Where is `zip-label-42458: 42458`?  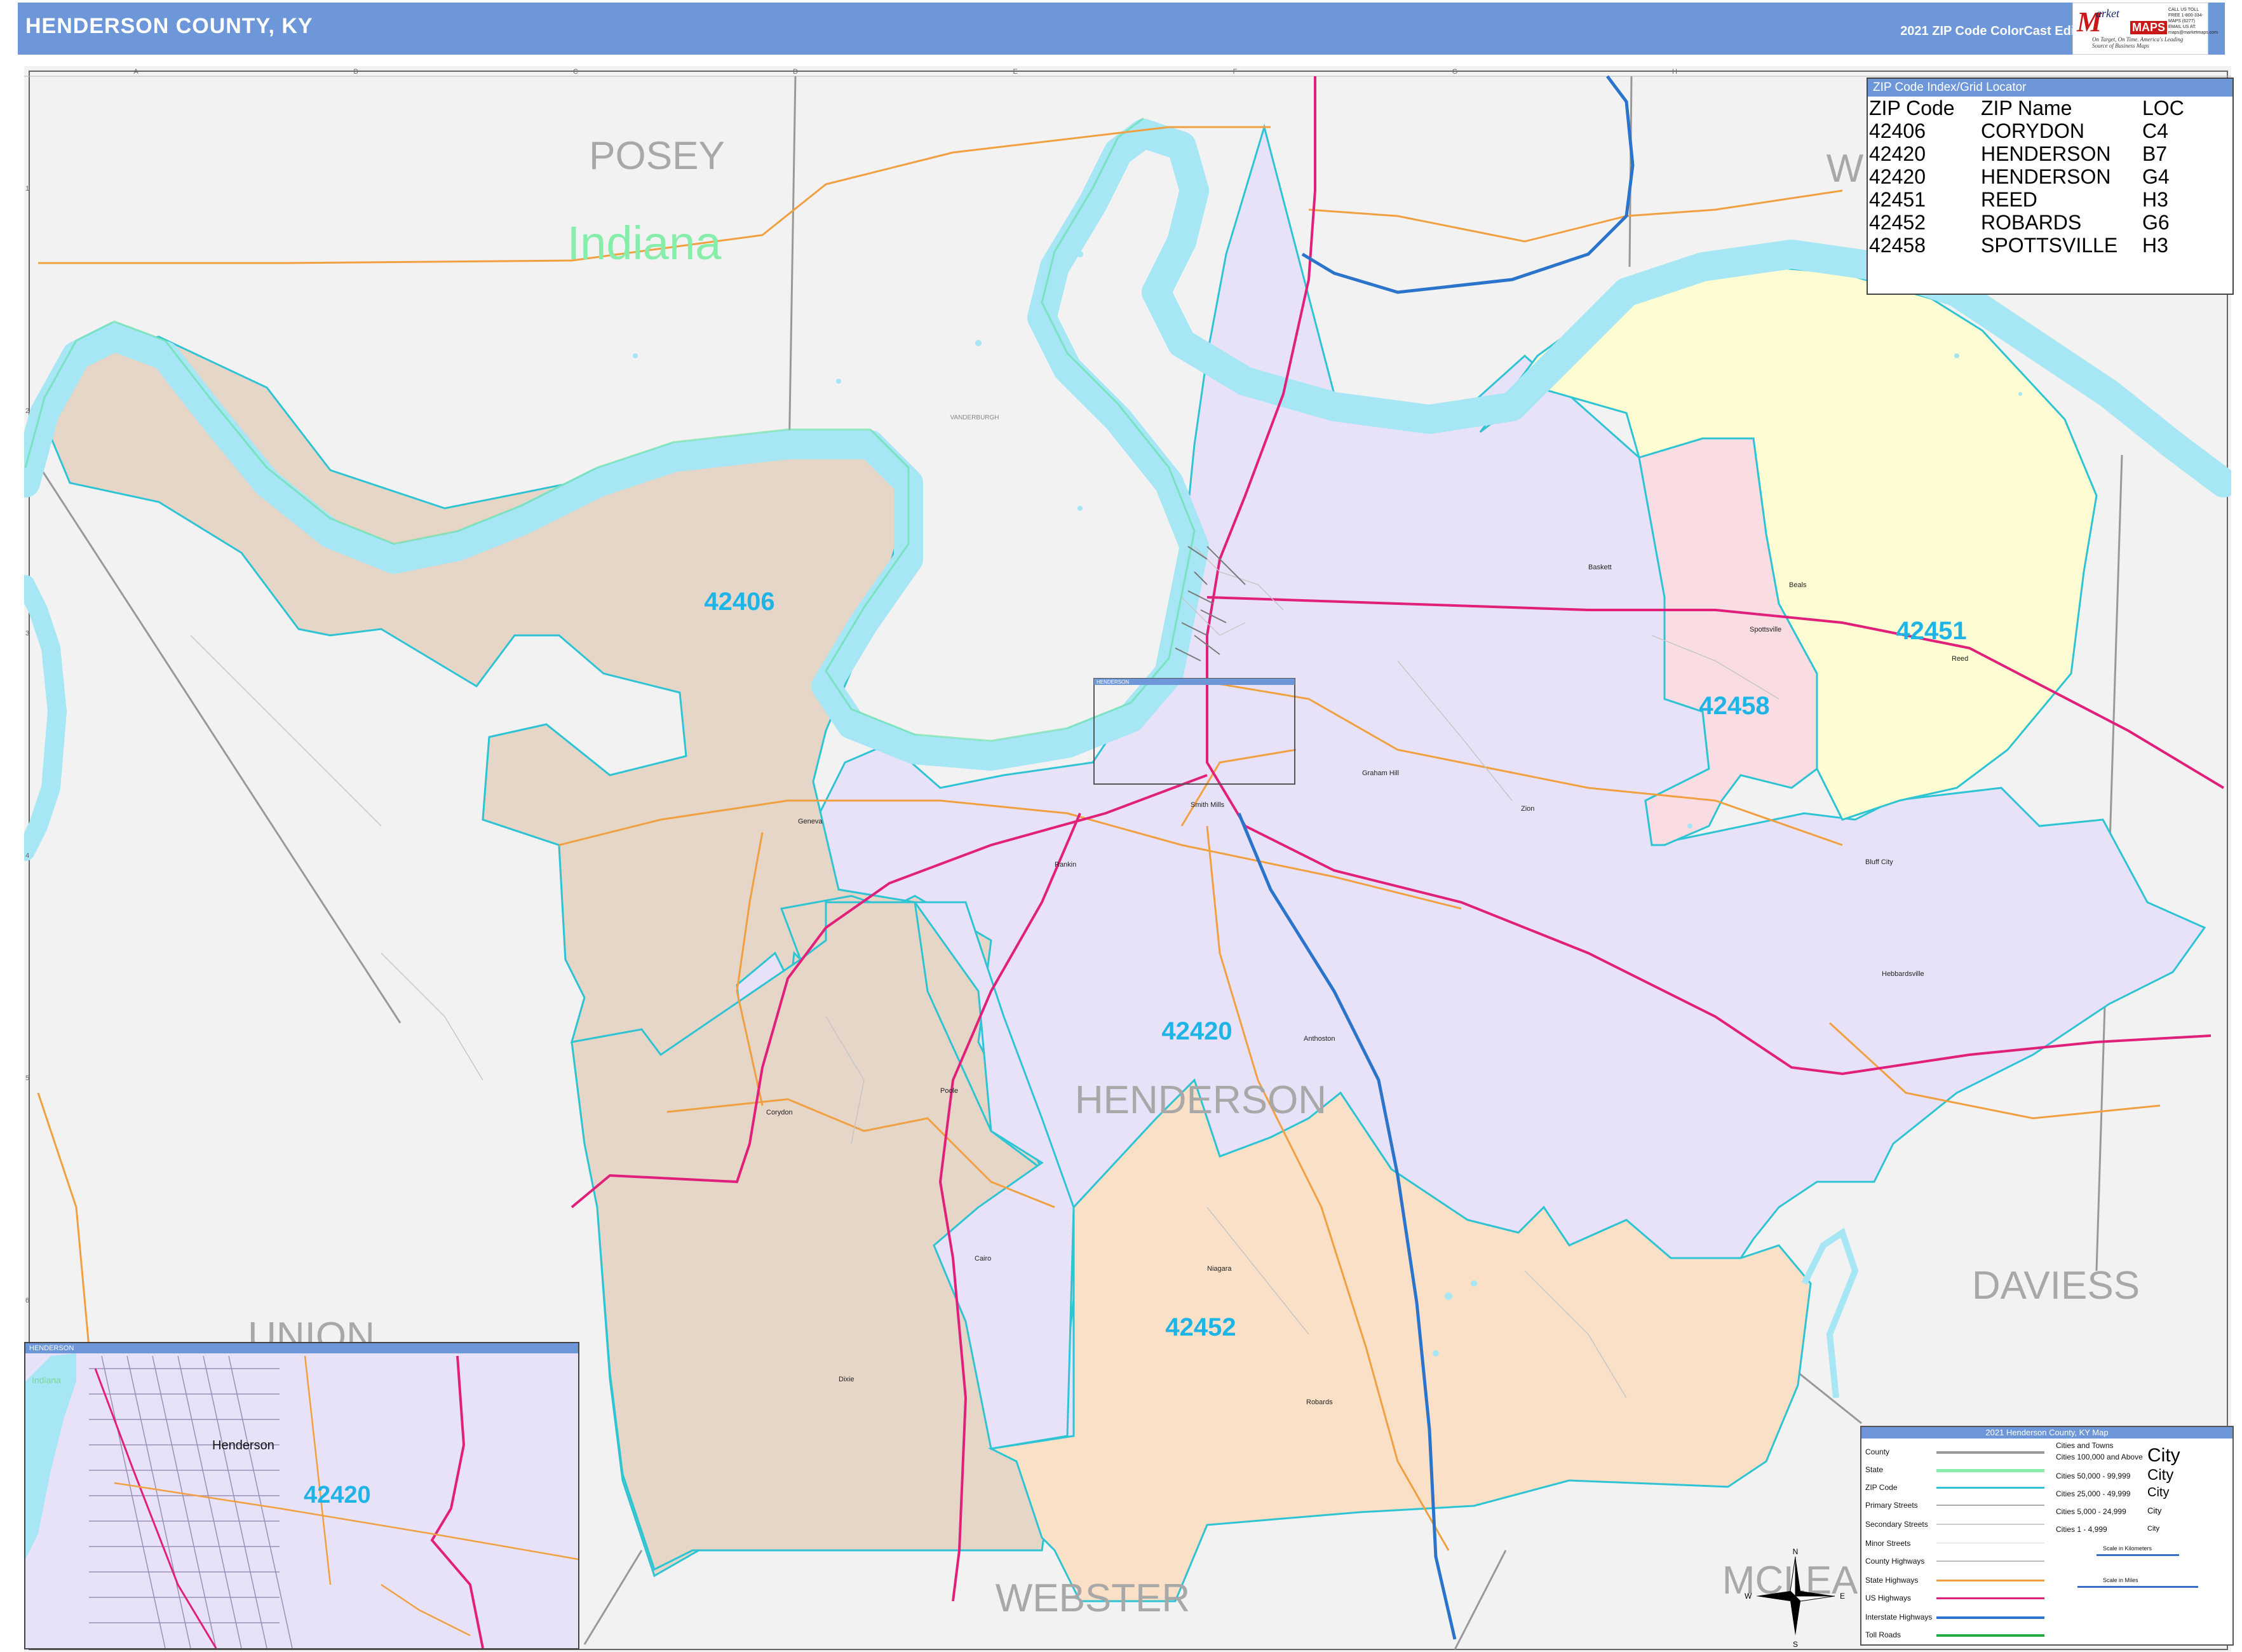
zip-label-42458: 42458 is located at coordinates (1734, 706).